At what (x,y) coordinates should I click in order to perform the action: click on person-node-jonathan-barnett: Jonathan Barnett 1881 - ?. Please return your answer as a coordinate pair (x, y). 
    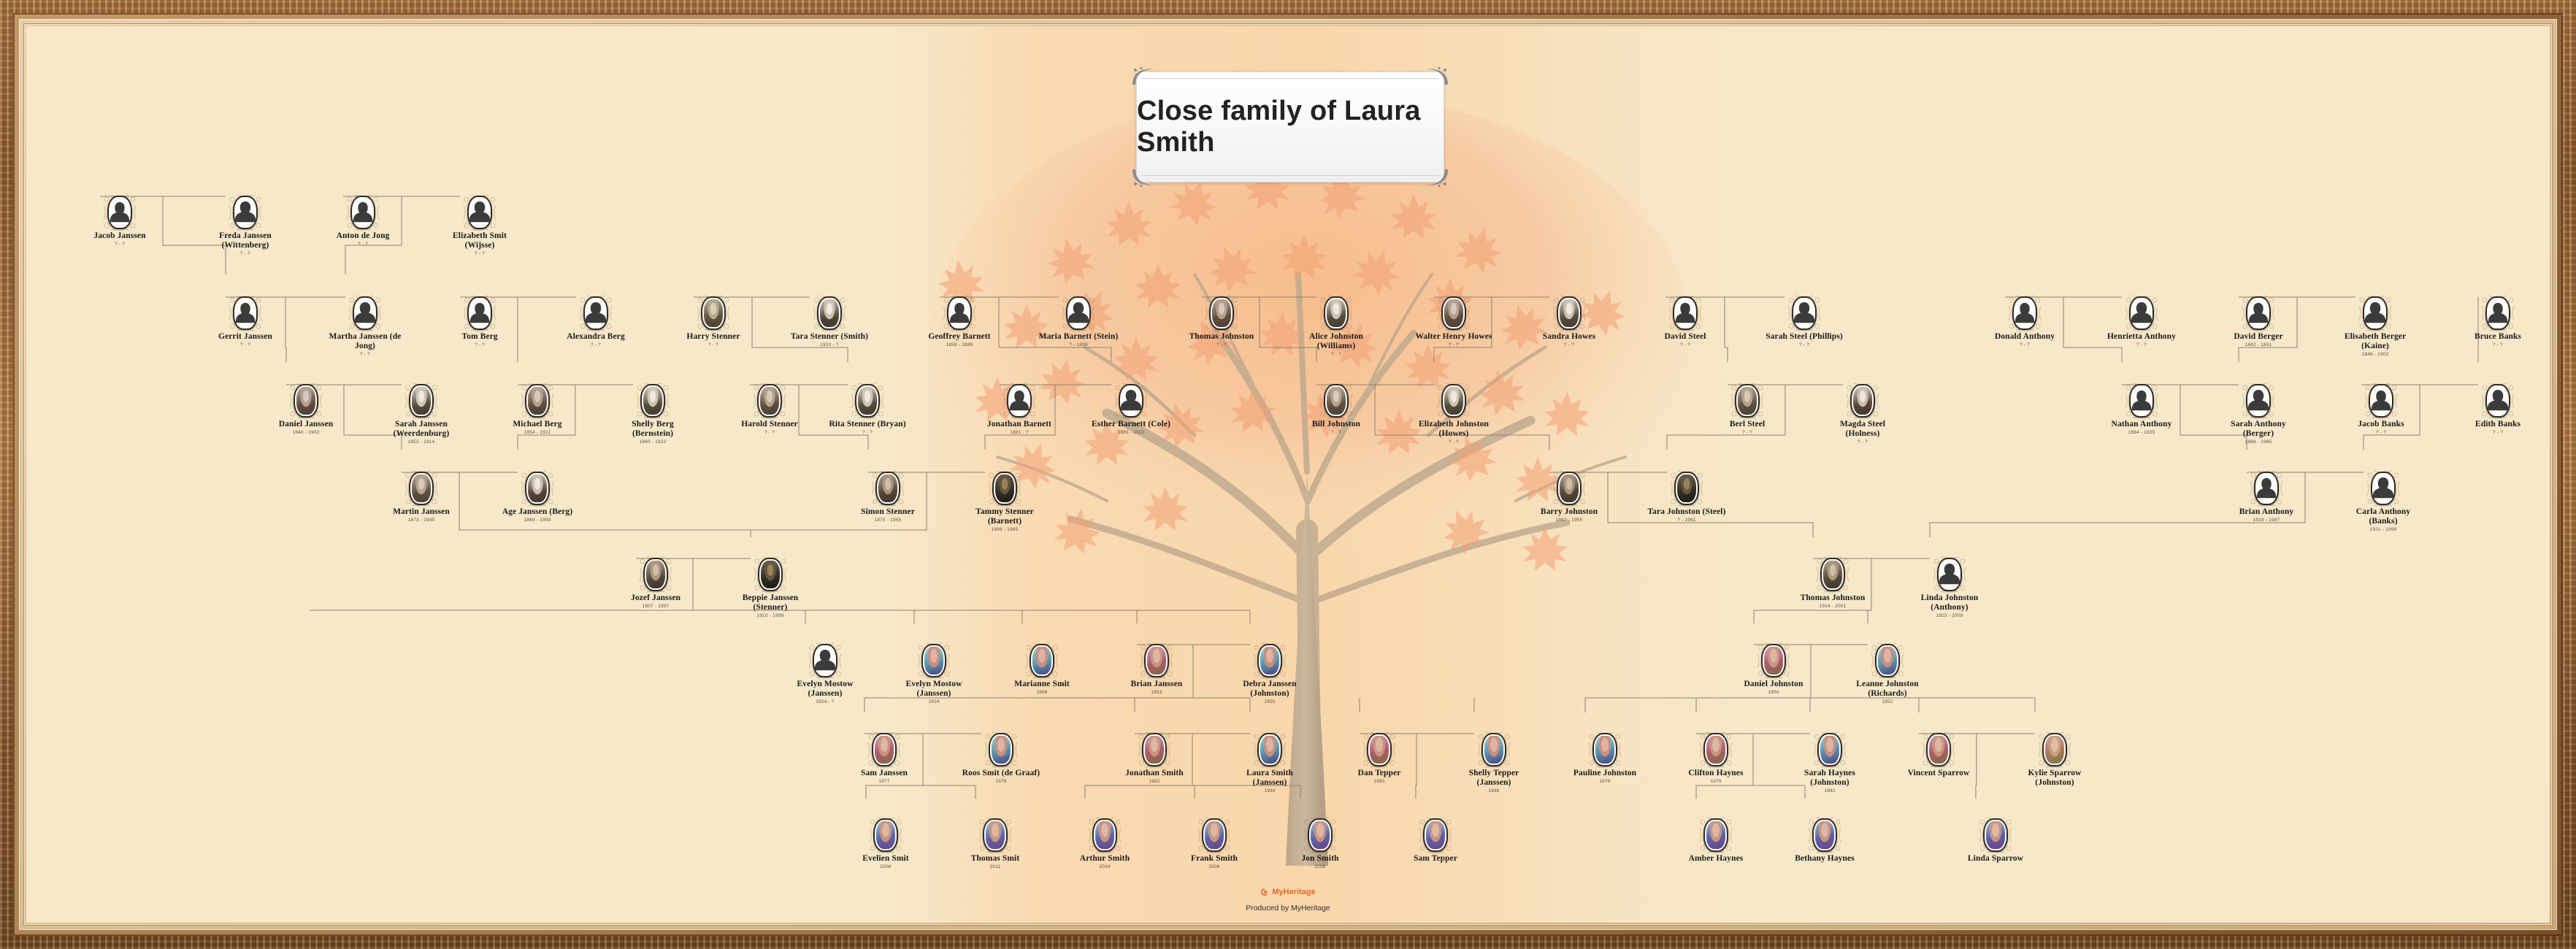
    Looking at the image, I should click on (1020, 409).